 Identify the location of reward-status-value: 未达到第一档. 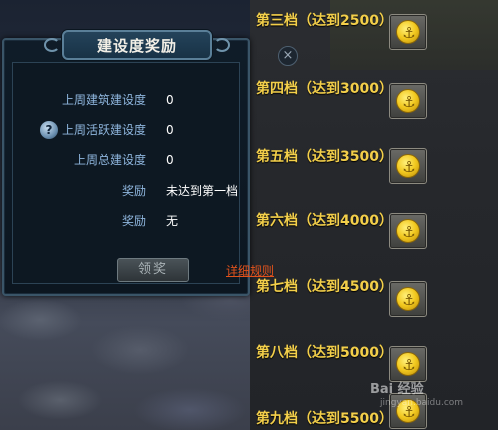
(202, 191).